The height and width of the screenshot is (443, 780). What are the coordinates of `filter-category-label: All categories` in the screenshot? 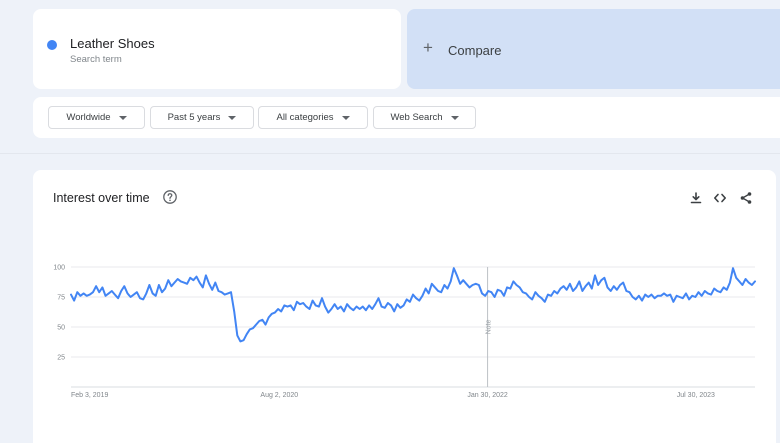 It's located at (305, 117).